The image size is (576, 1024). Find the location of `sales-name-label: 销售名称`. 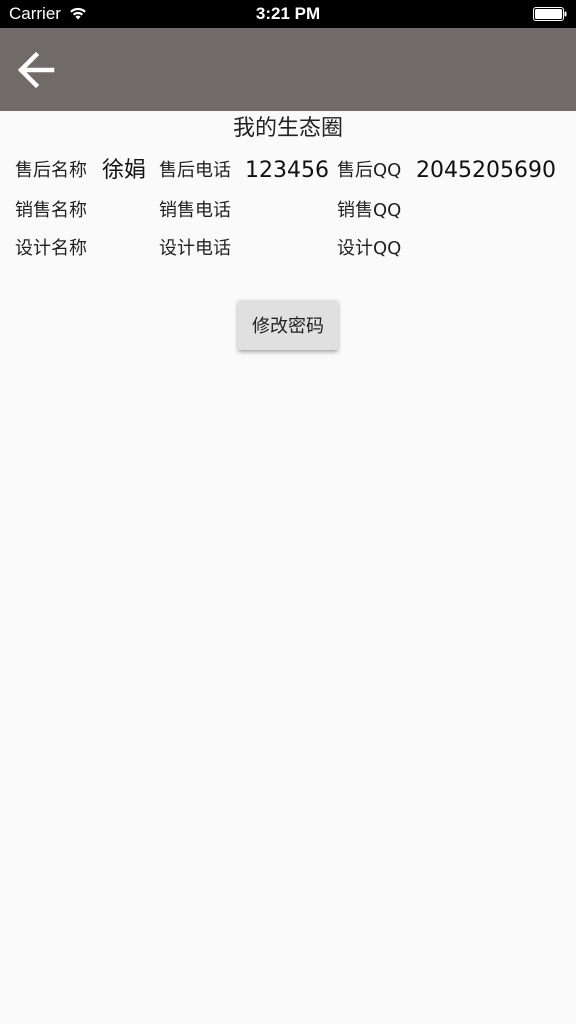

sales-name-label: 销售名称 is located at coordinates (51, 210).